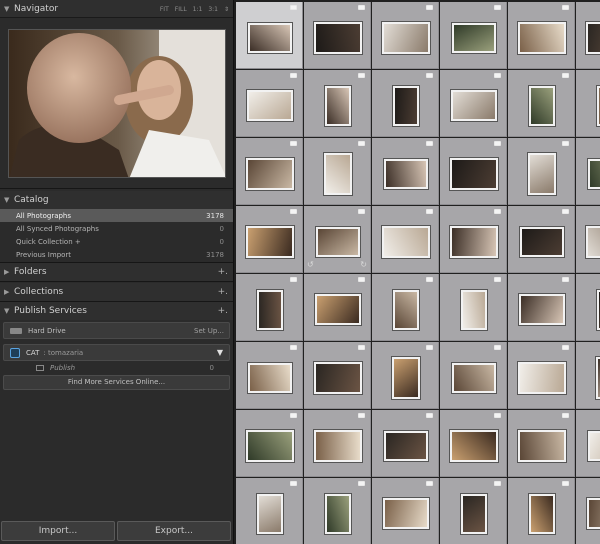  Describe the element at coordinates (181, 9) in the screenshot. I see `zoom-fill: FILL` at that location.